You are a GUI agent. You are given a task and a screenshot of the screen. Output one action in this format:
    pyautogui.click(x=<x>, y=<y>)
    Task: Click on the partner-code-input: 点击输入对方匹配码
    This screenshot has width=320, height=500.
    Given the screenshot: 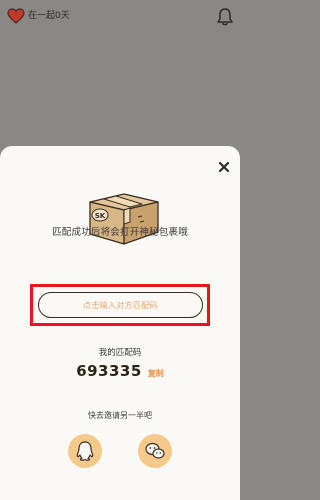 What is the action you would take?
    pyautogui.click(x=120, y=305)
    